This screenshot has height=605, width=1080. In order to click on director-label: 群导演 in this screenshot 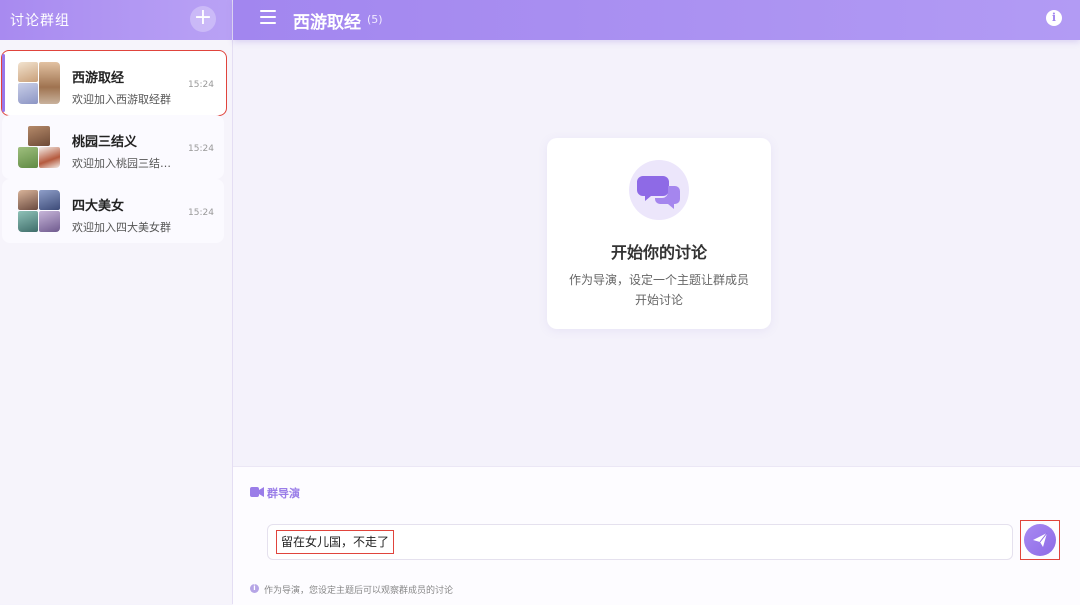, I will do `click(283, 493)`.